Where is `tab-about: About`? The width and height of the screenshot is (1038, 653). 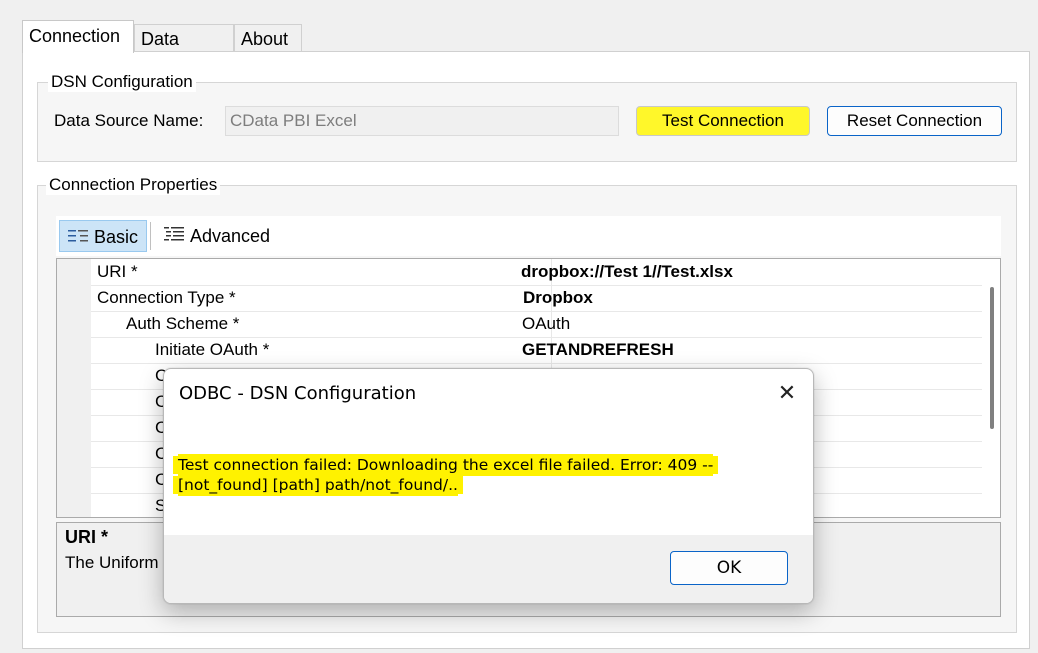
tab-about: About is located at coordinates (268, 38).